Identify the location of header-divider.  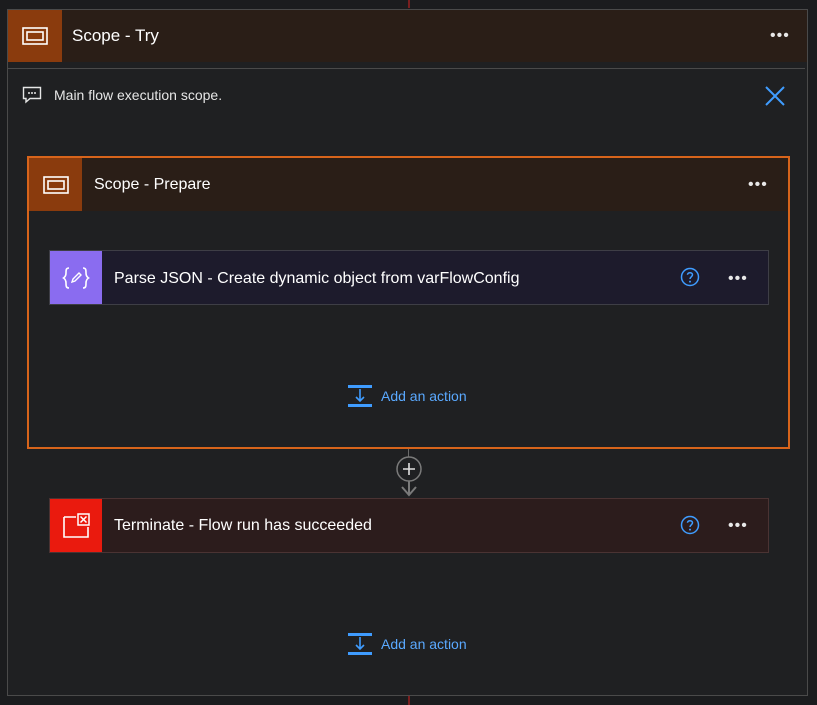
(406, 68).